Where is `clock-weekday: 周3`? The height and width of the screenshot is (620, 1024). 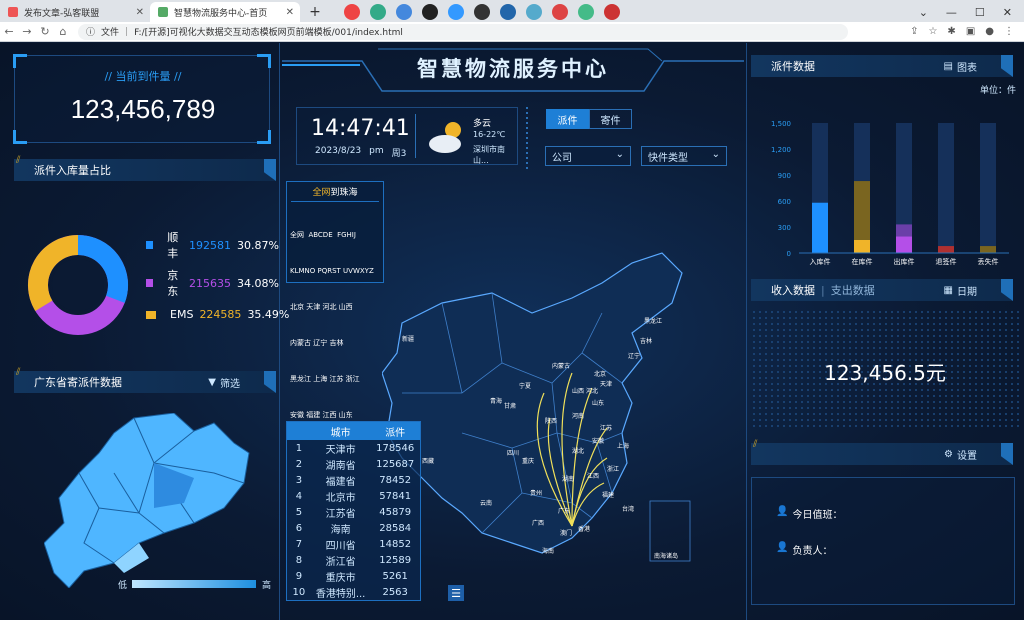 clock-weekday: 周3 is located at coordinates (399, 154).